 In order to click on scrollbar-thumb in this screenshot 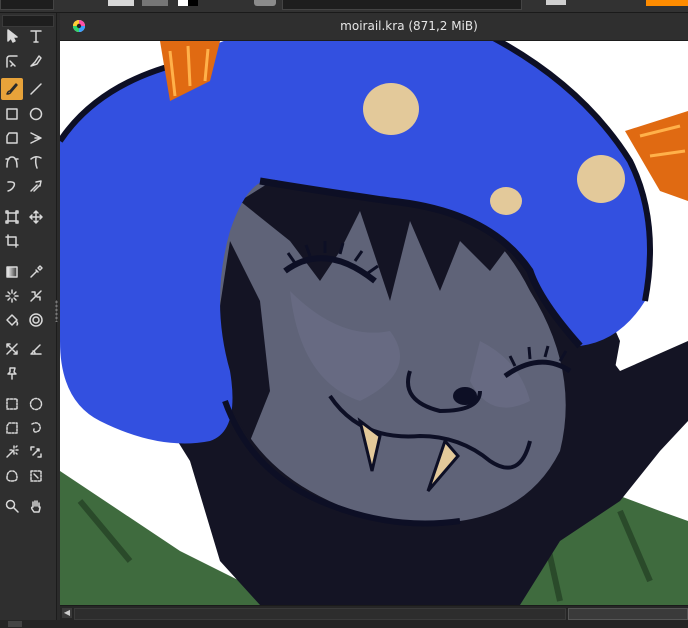, I will do `click(628, 614)`.